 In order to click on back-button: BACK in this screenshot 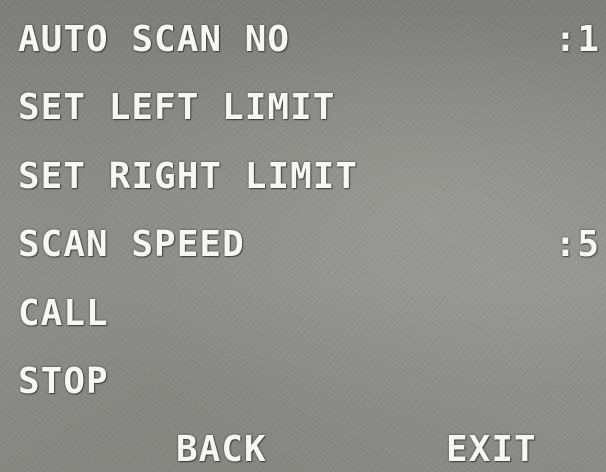, I will do `click(221, 447)`.